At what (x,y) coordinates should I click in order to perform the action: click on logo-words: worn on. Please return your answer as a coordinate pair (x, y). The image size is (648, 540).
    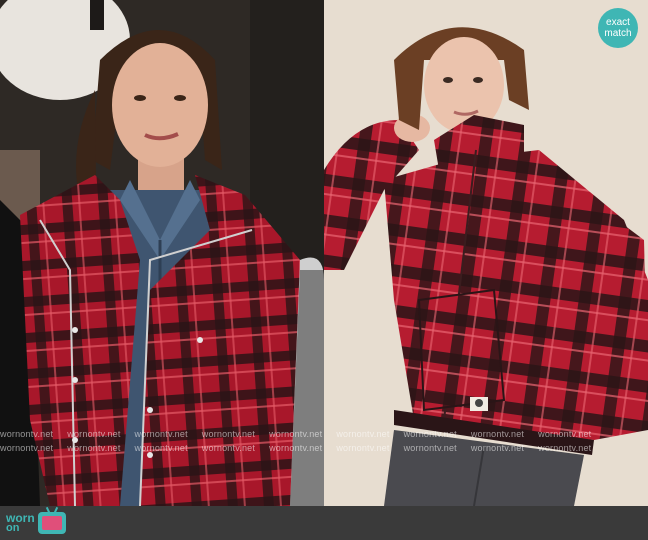
    Looking at the image, I should click on (20, 523).